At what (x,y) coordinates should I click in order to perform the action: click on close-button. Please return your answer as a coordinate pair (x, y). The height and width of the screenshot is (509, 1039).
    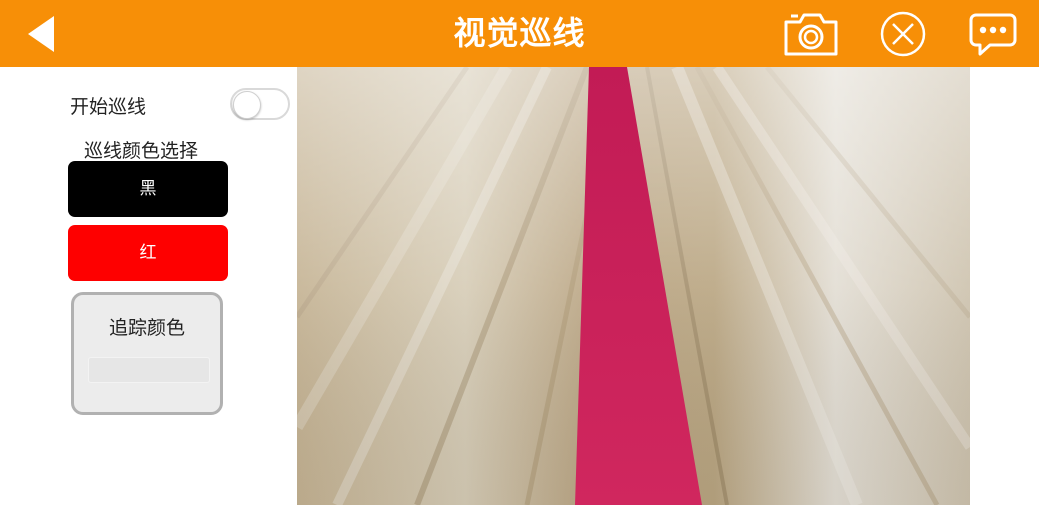
    Looking at the image, I should click on (903, 34).